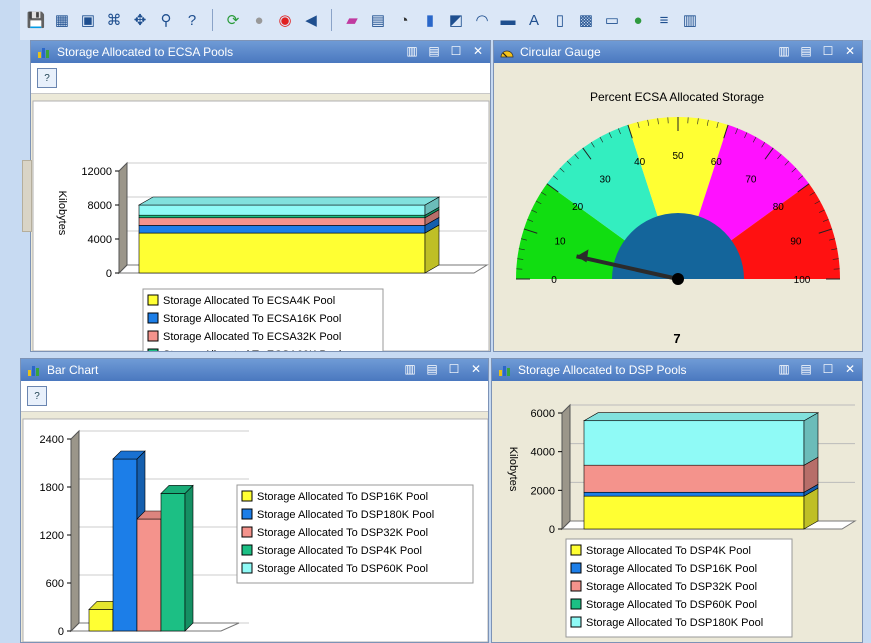 This screenshot has height=643, width=871. I want to click on speaker-icon: ◀, so click(311, 20).